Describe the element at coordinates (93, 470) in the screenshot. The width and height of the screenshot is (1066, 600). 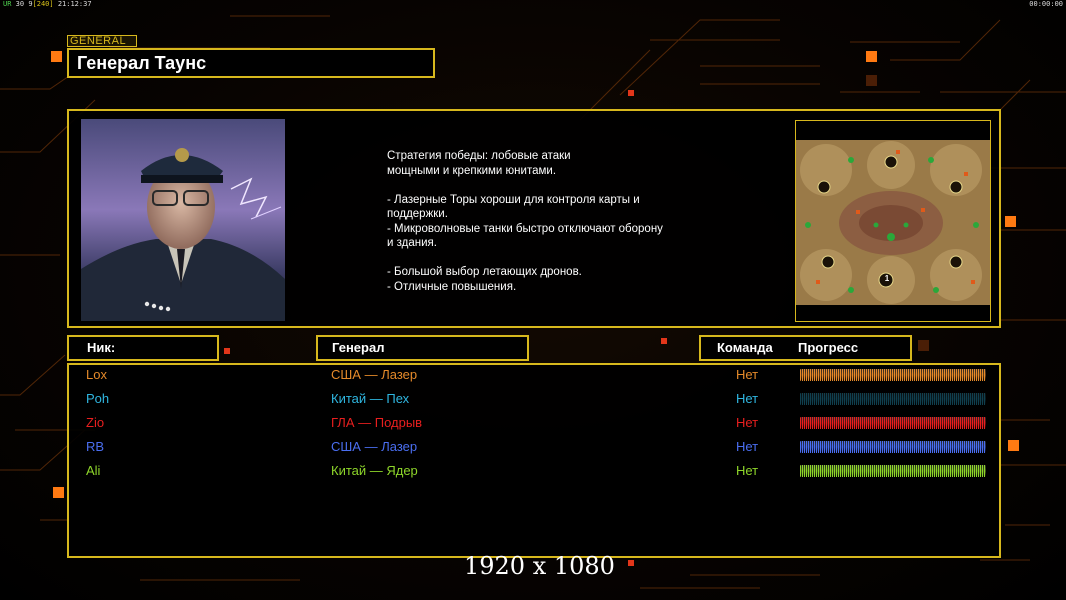
I see `player-nick: Ali` at that location.